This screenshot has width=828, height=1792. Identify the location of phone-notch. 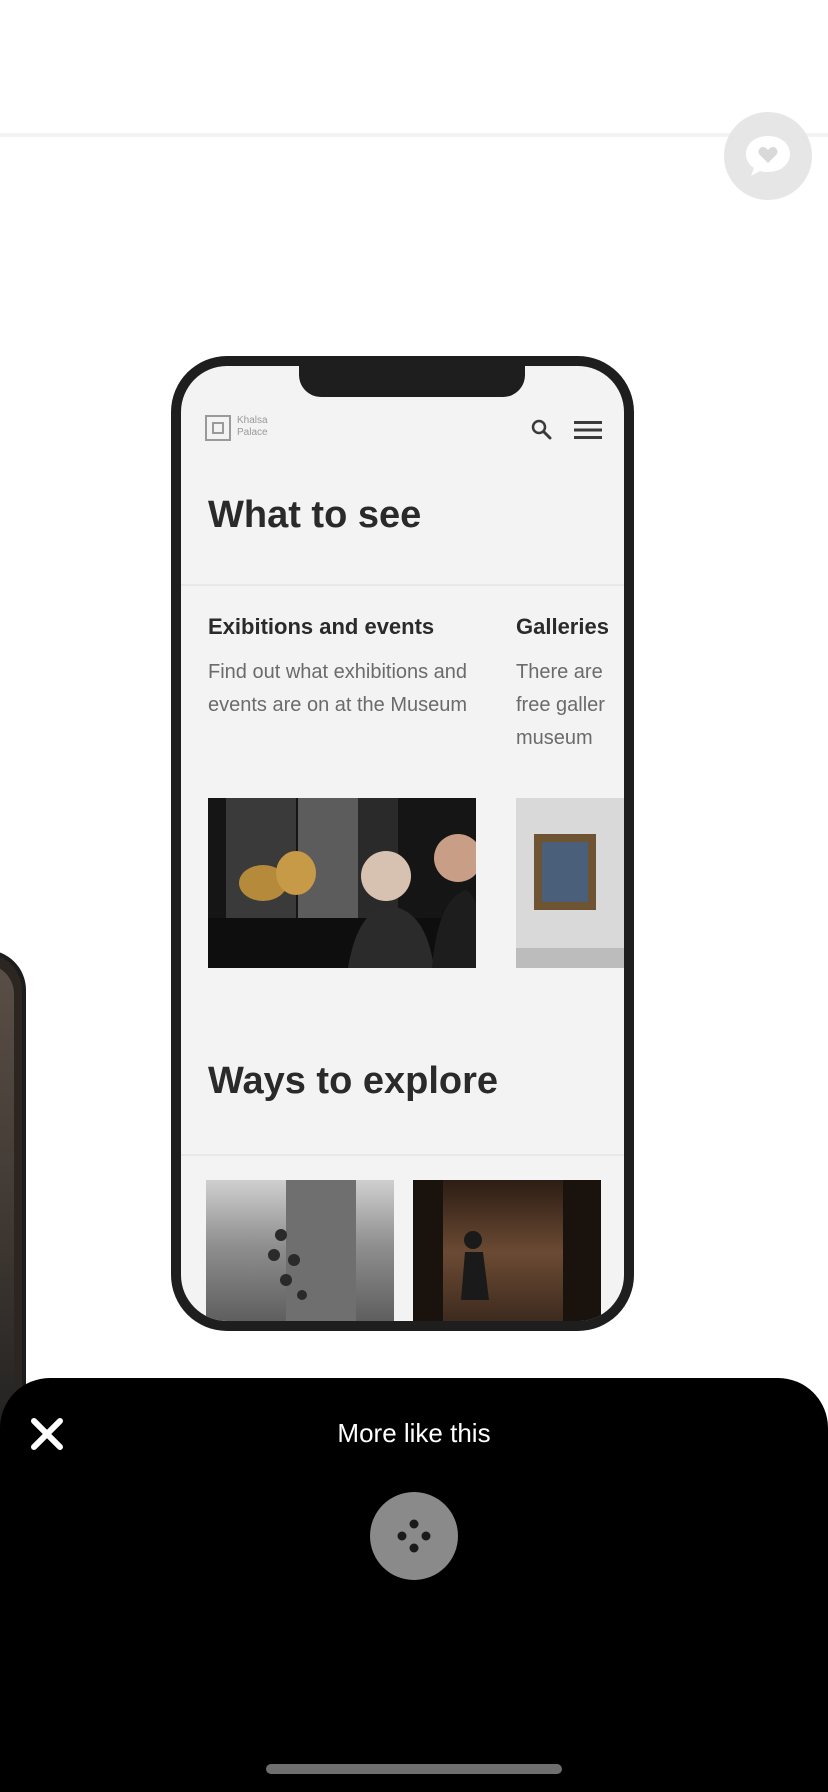
(412, 381).